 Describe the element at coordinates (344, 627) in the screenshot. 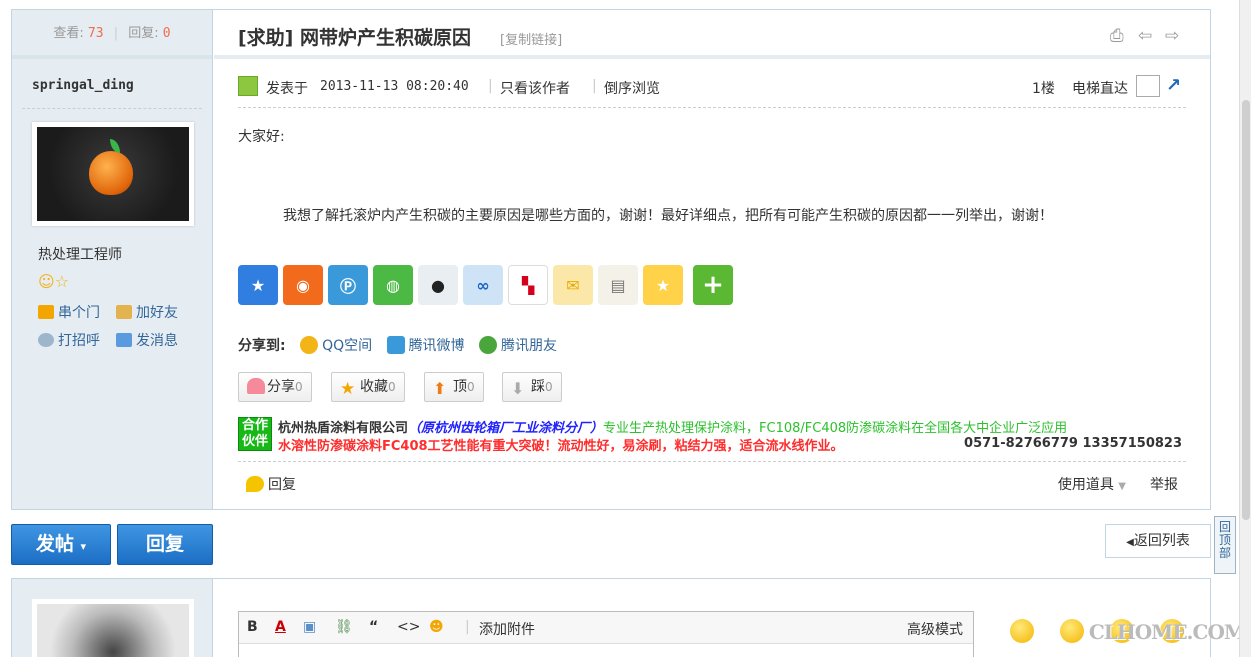

I see `link-icon: ⛓` at that location.